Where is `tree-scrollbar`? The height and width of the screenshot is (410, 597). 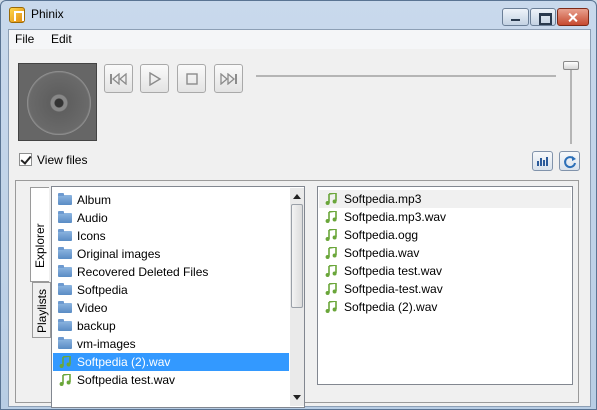 tree-scrollbar is located at coordinates (297, 297).